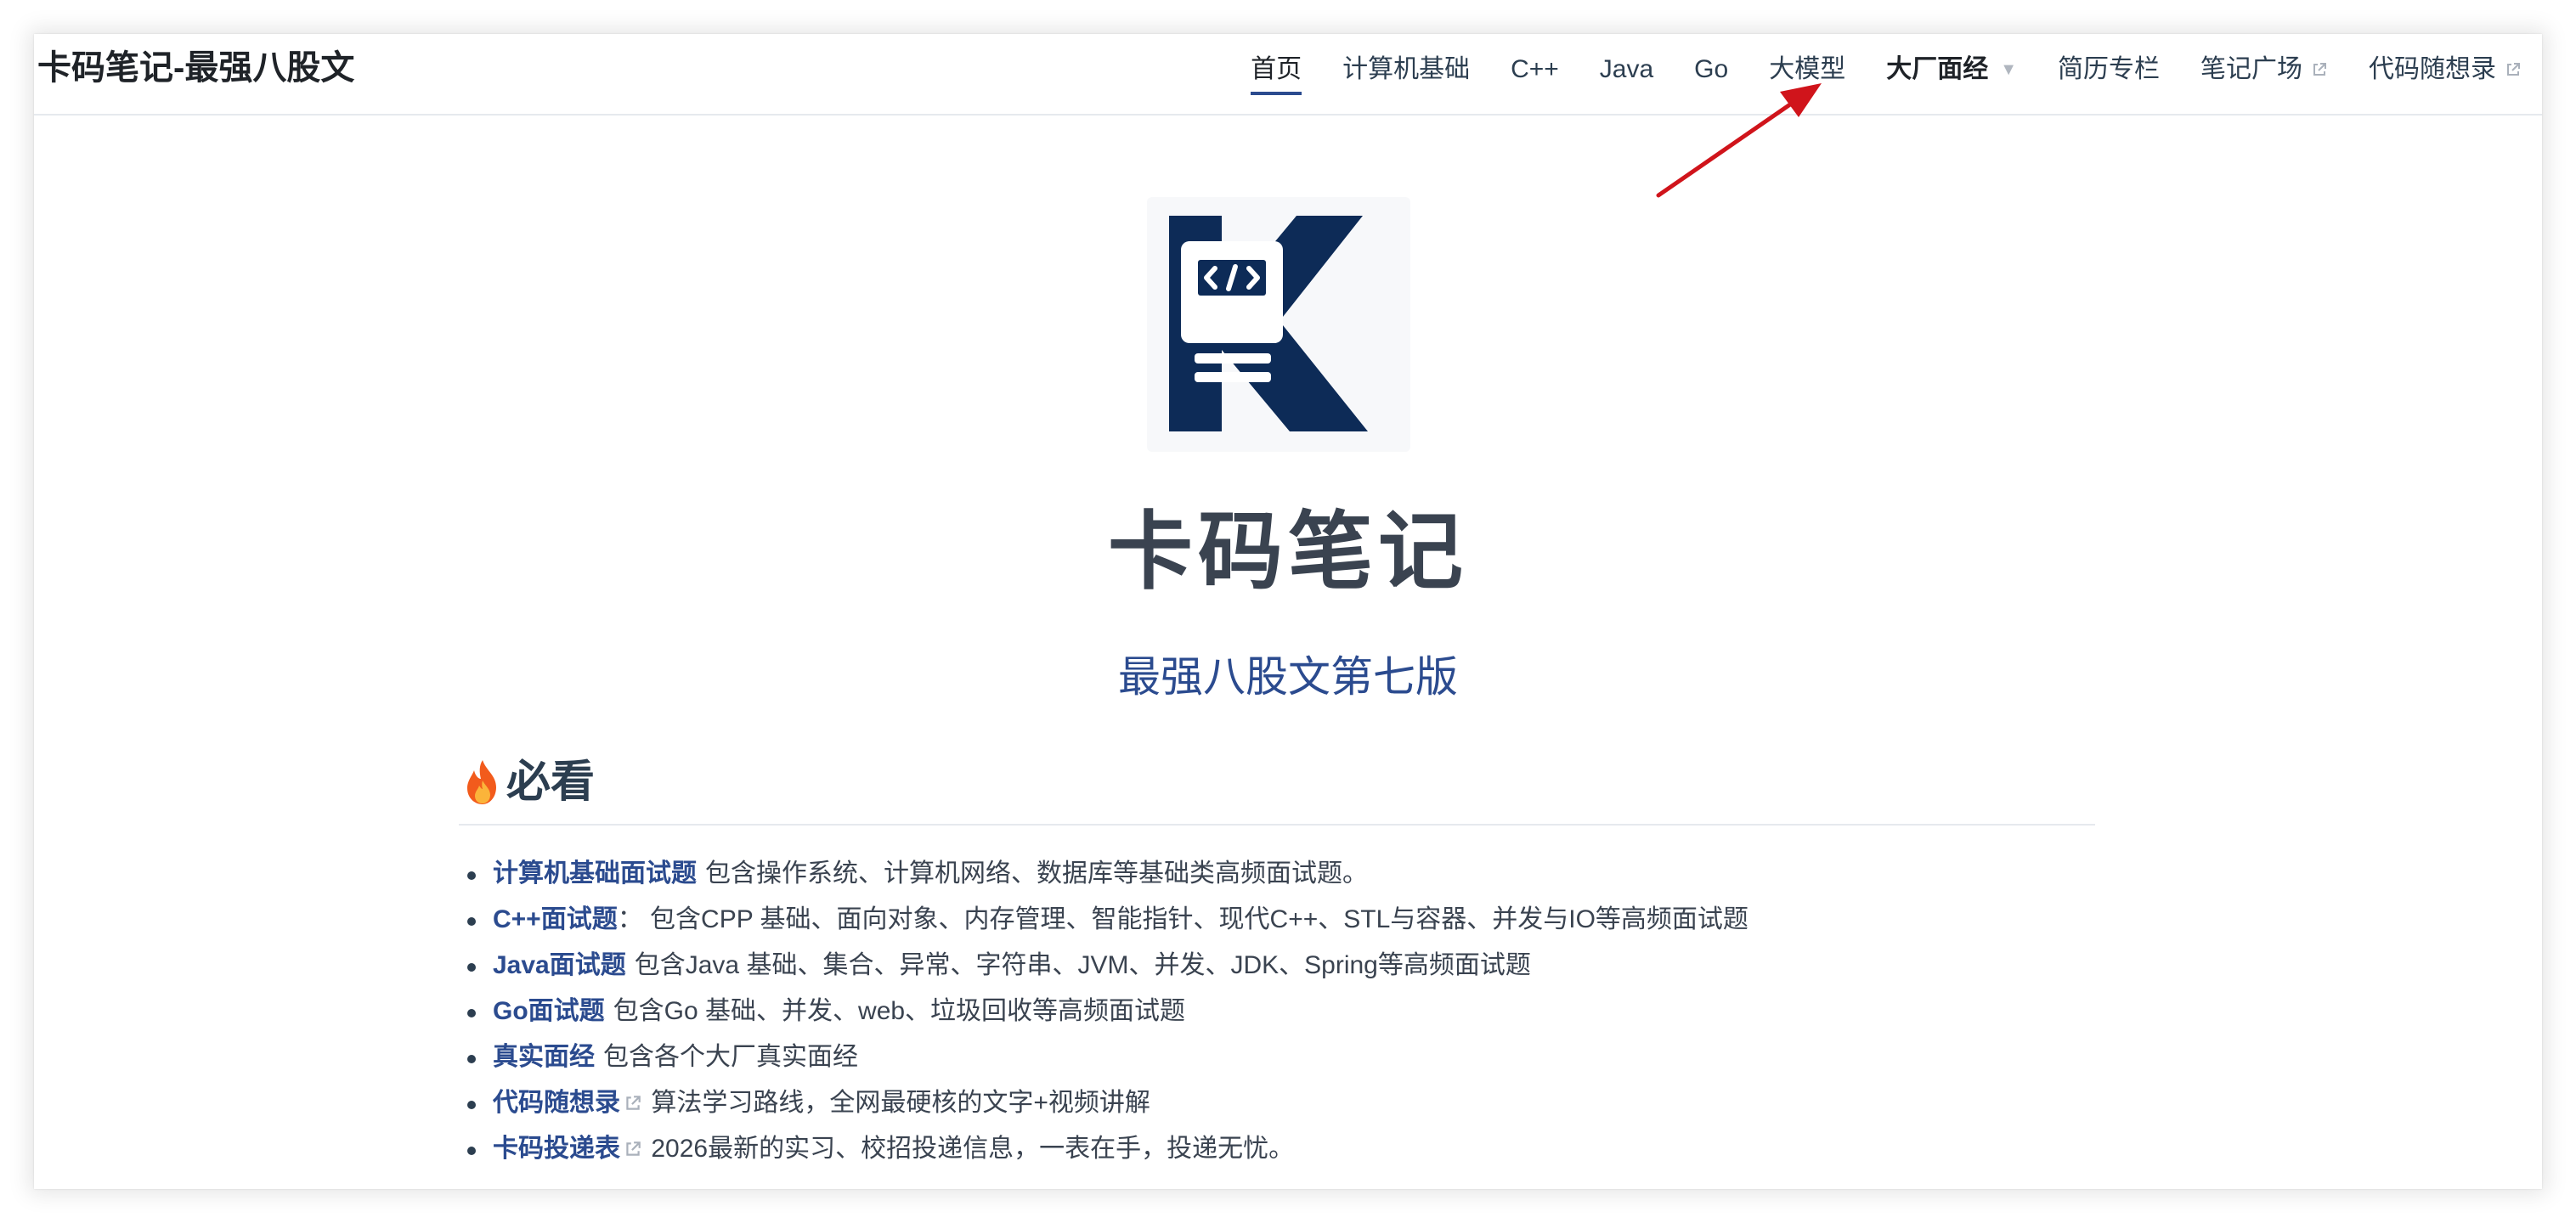  Describe the element at coordinates (1288, 552) in the screenshot. I see `hero-title: 卡码笔记` at that location.